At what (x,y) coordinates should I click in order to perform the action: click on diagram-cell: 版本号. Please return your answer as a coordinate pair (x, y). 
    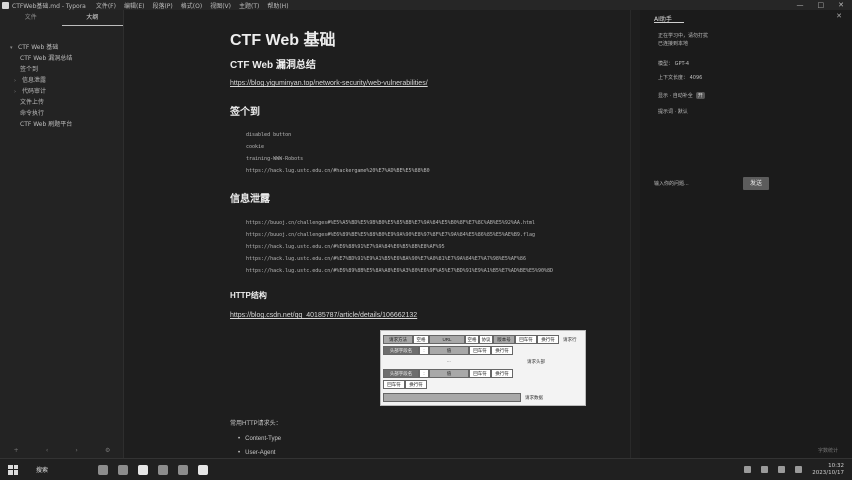
    Looking at the image, I should click on (504, 339).